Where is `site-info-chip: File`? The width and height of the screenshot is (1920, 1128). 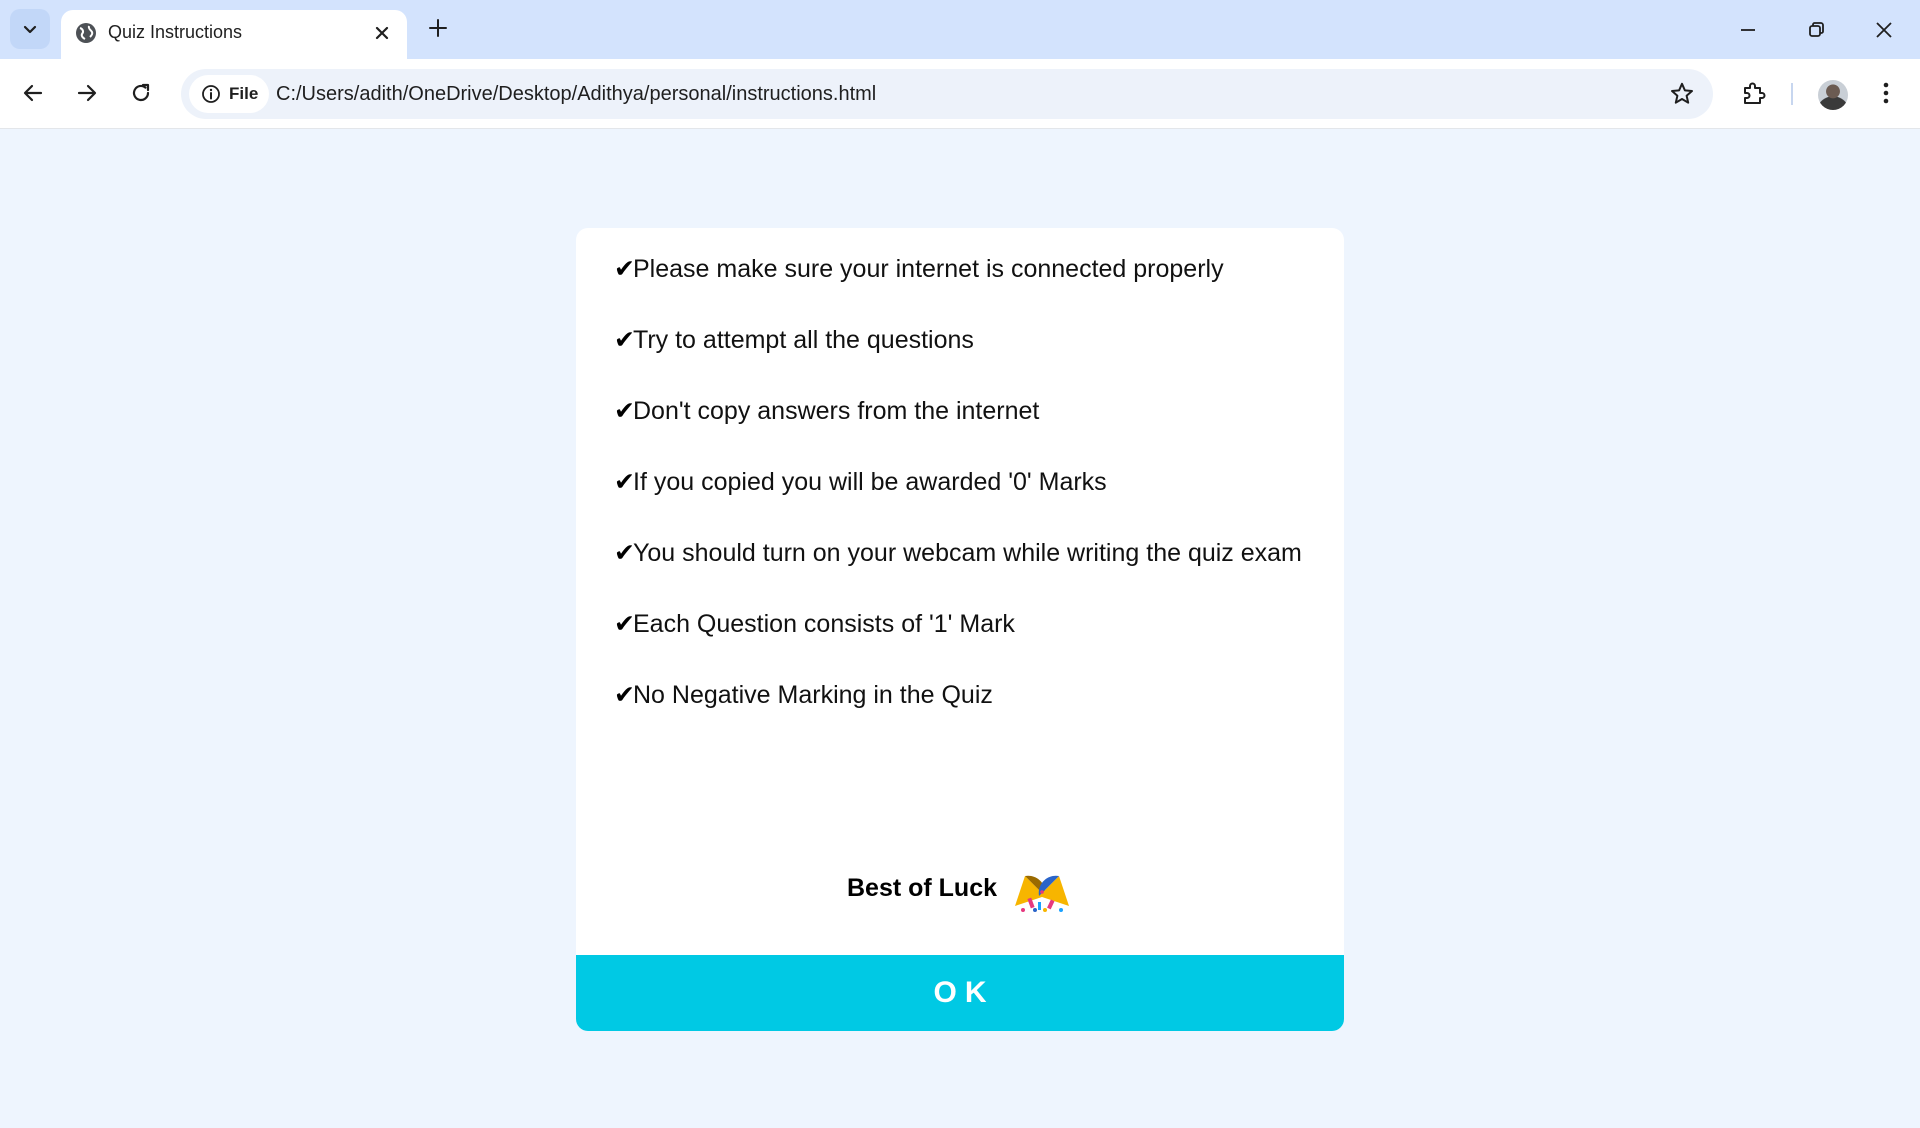
site-info-chip: File is located at coordinates (229, 94).